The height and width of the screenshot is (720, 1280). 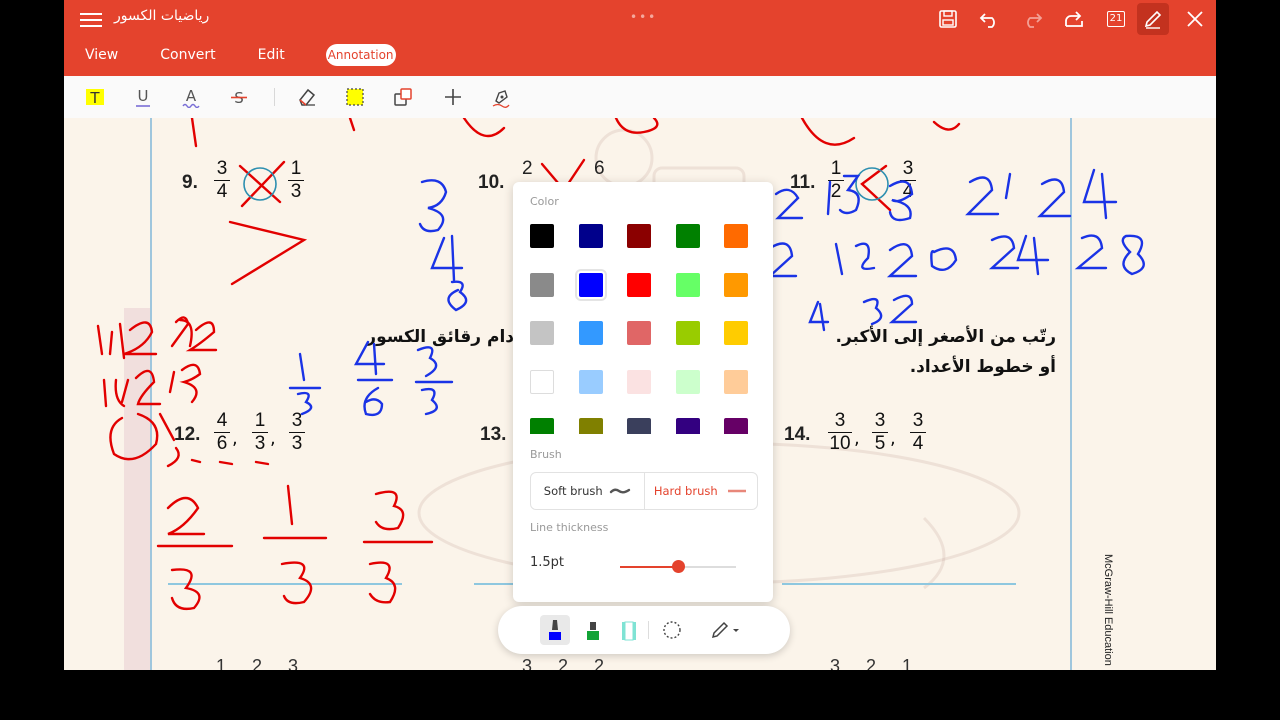 What do you see at coordinates (803, 182) in the screenshot?
I see `problem-number-11: 11.` at bounding box center [803, 182].